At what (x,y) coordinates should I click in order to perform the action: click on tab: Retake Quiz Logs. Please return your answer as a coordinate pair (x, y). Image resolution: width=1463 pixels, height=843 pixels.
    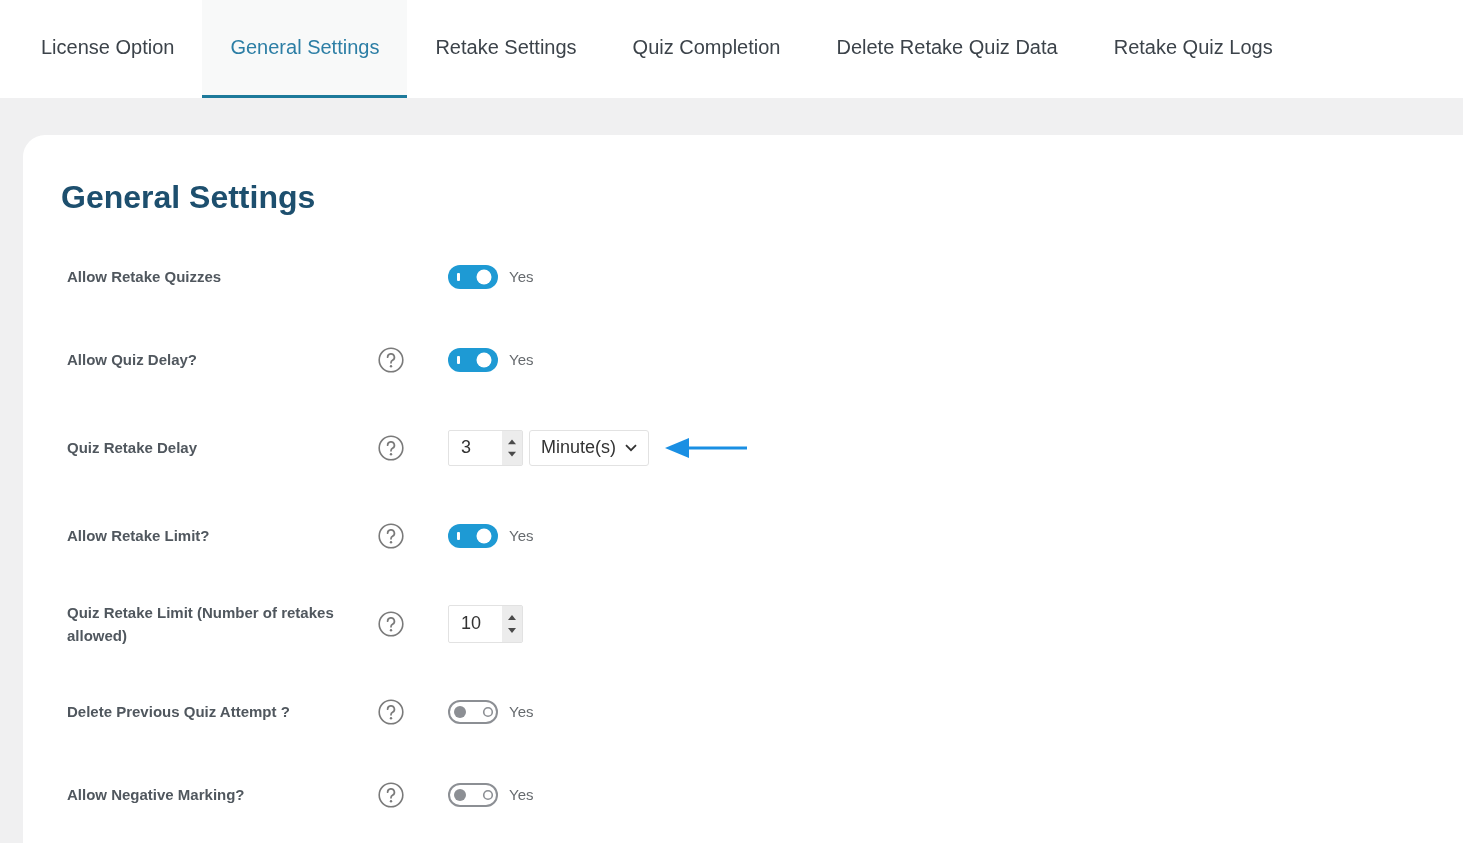
    Looking at the image, I should click on (1193, 49).